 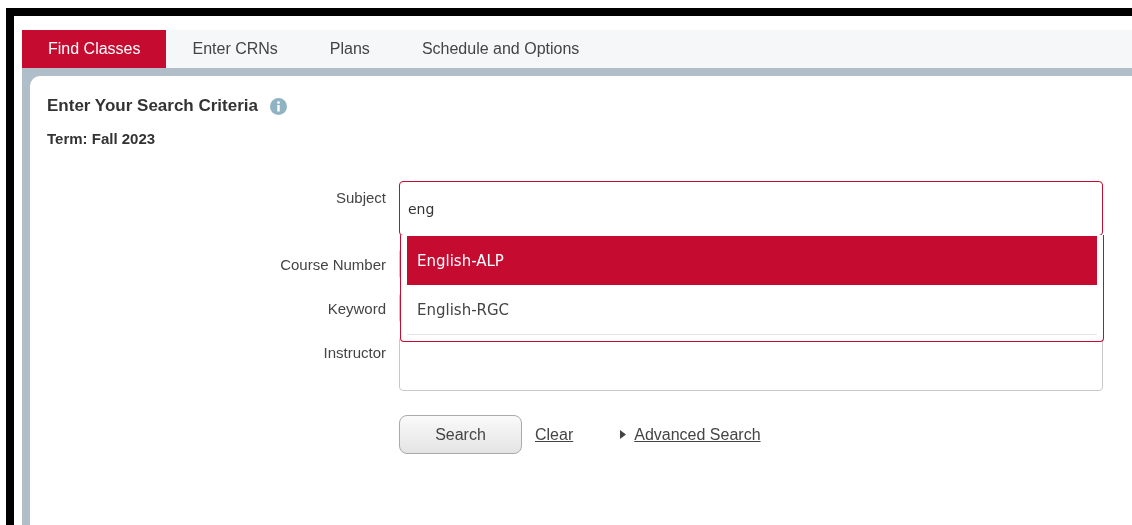 I want to click on search-button: Search, so click(x=460, y=434).